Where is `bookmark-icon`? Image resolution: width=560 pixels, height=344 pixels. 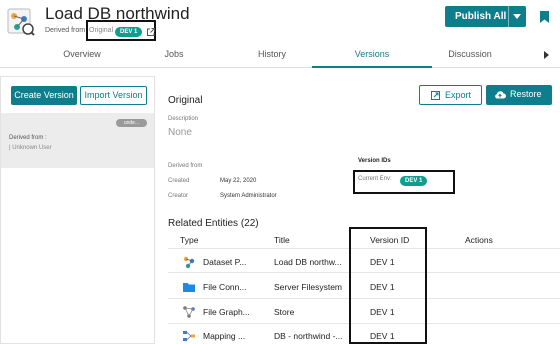 bookmark-icon is located at coordinates (544, 17).